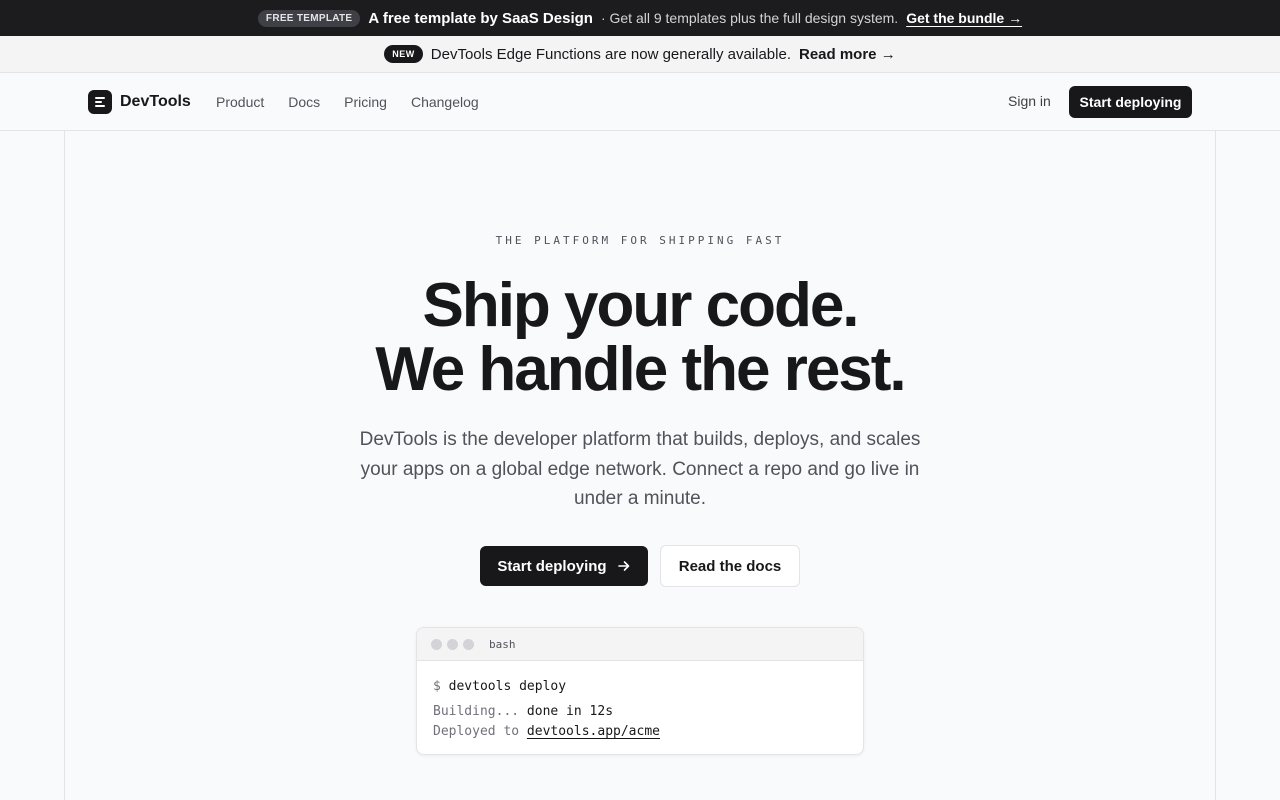  What do you see at coordinates (64, 465) in the screenshot?
I see `frame-divider-left` at bounding box center [64, 465].